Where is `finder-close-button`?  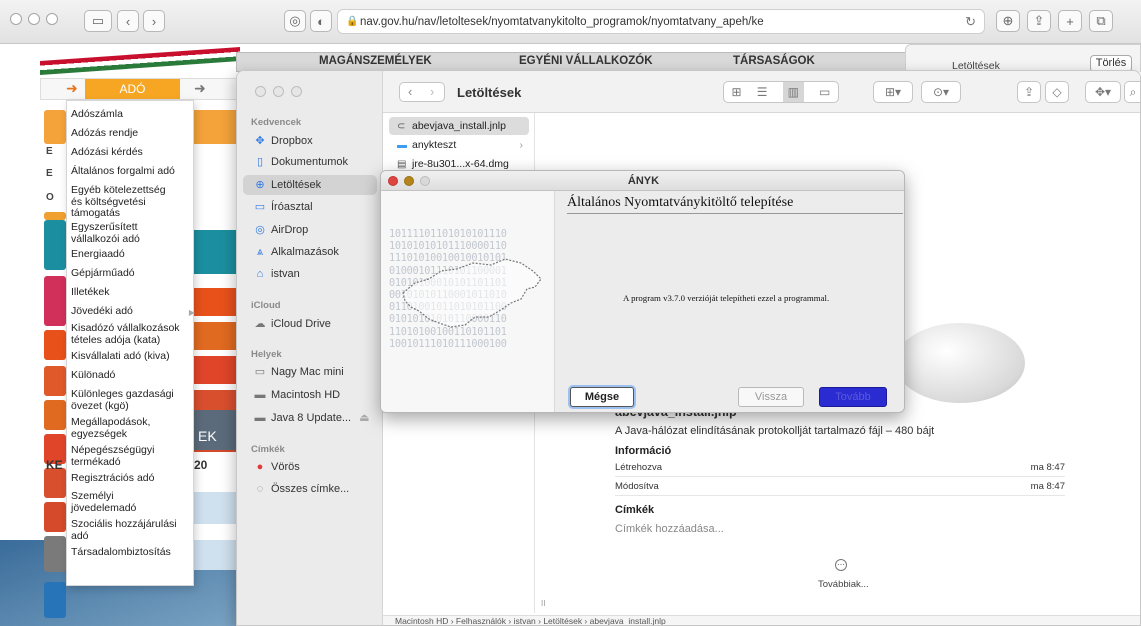 finder-close-button is located at coordinates (260, 91).